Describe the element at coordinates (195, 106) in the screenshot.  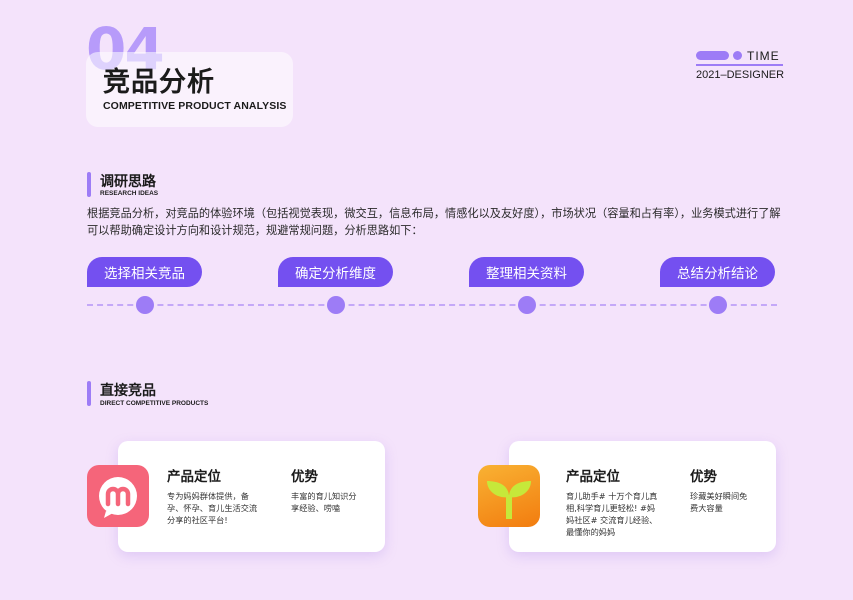
I see `page-subtitle: COMPETITIVE PRODUCT ANALYSIS` at that location.